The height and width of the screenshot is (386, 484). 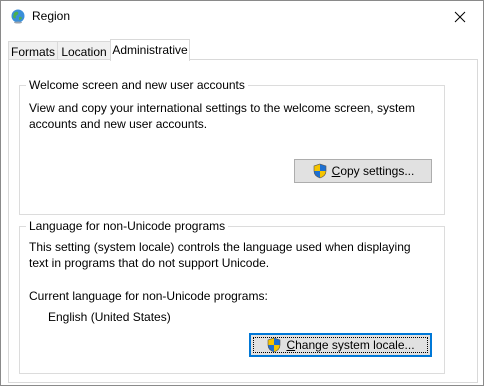 What do you see at coordinates (118, 124) in the screenshot?
I see `welcome-description-line2: accounts and new user accounts.` at bounding box center [118, 124].